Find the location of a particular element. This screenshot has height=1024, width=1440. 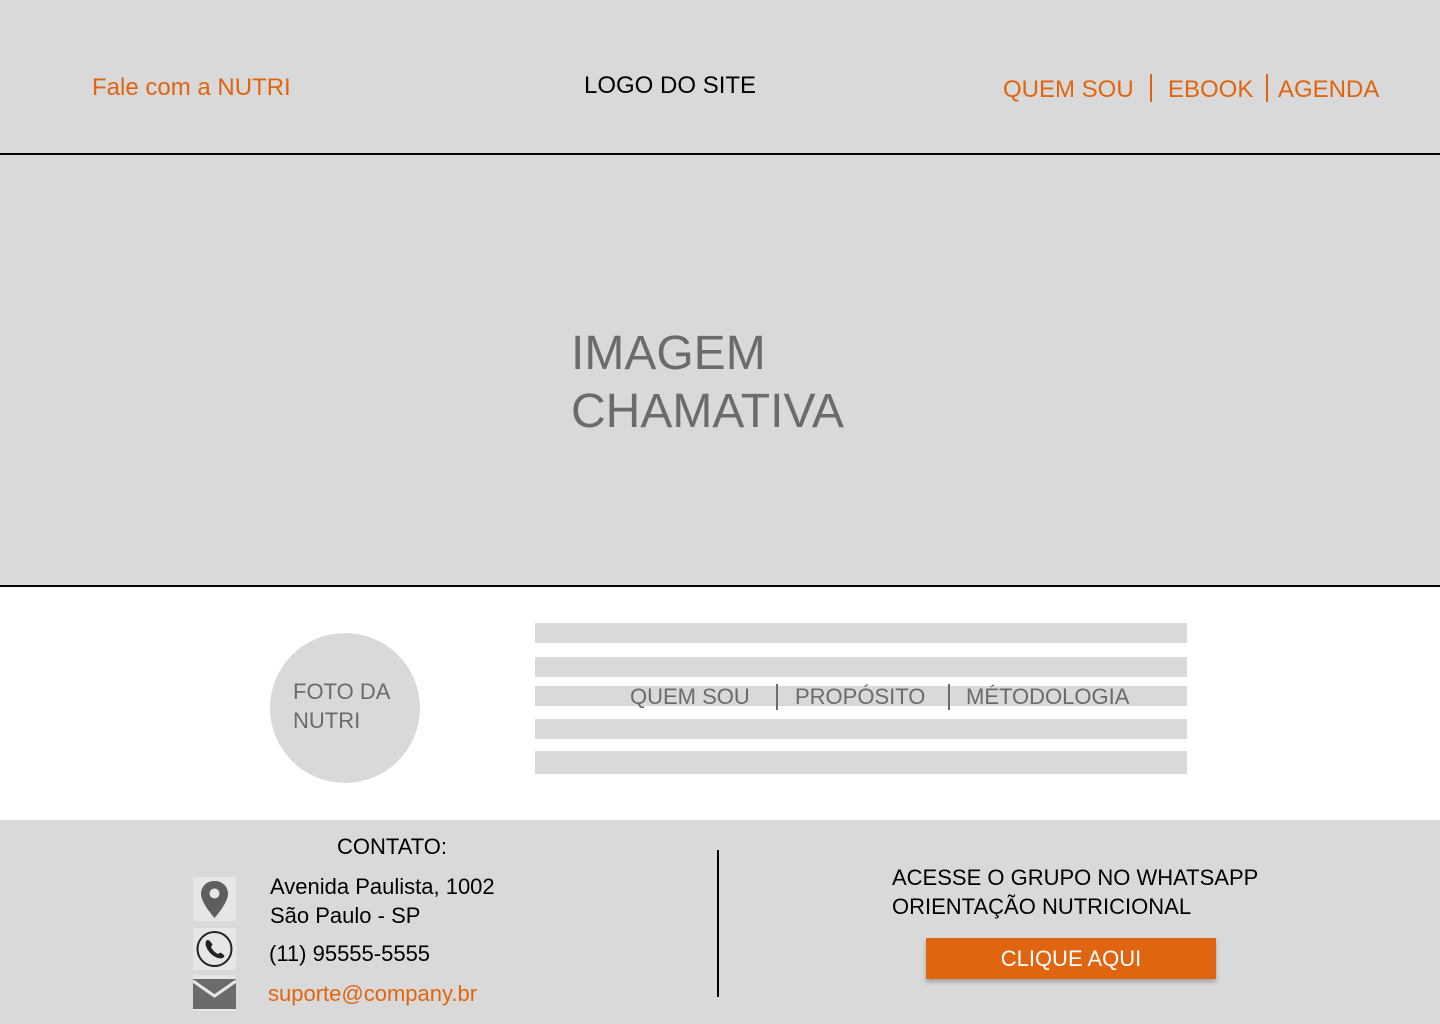

photo-label: FOTO DA NUTRI is located at coordinates (341, 706).